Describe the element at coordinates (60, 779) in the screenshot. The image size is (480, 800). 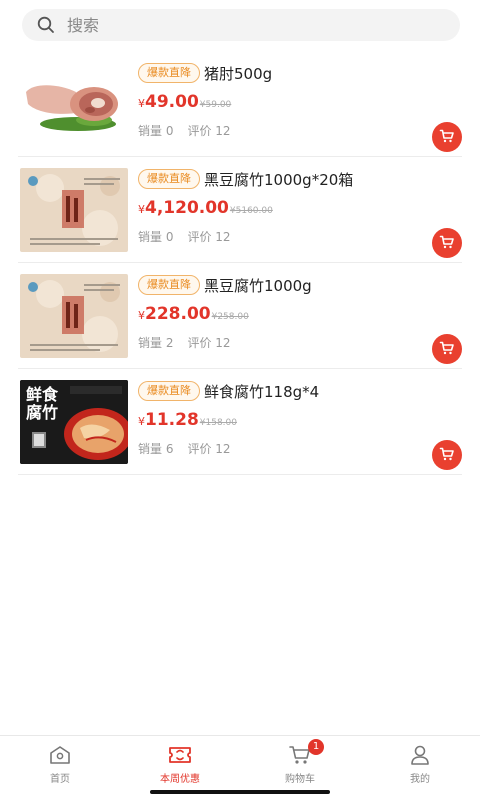
I see `tab-label: 首页` at that location.